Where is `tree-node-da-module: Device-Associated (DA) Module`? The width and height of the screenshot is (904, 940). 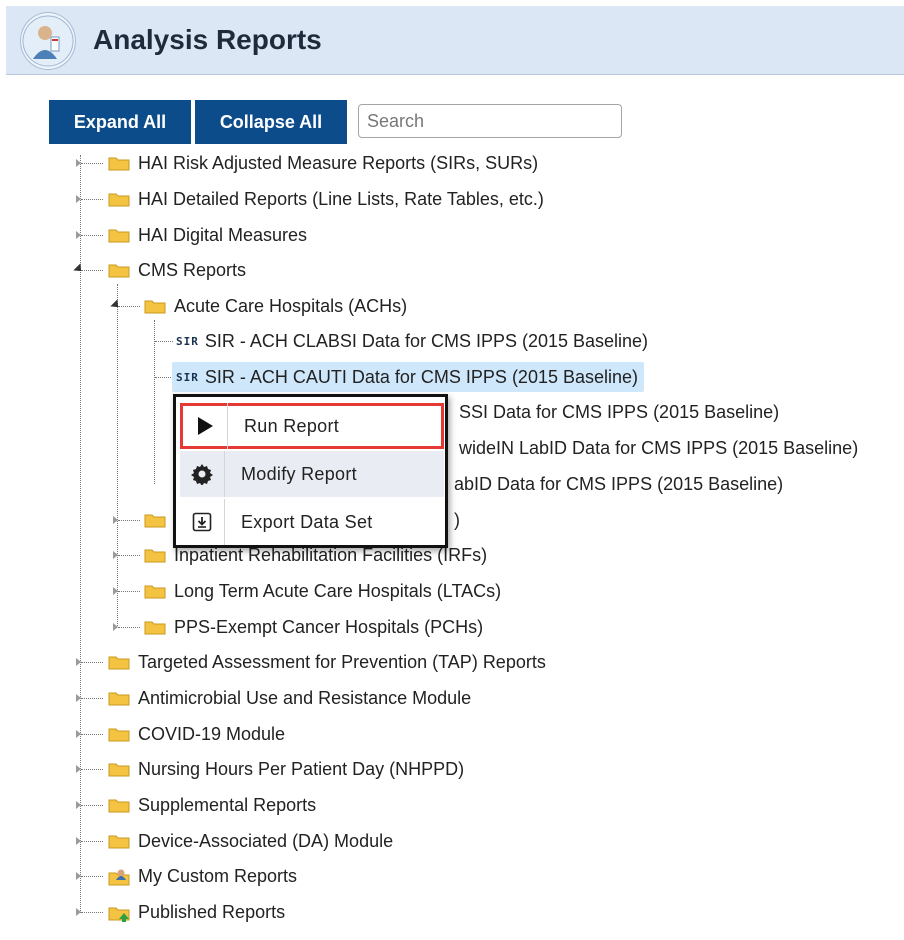
tree-node-da-module: Device-Associated (DA) Module is located at coordinates (250, 841).